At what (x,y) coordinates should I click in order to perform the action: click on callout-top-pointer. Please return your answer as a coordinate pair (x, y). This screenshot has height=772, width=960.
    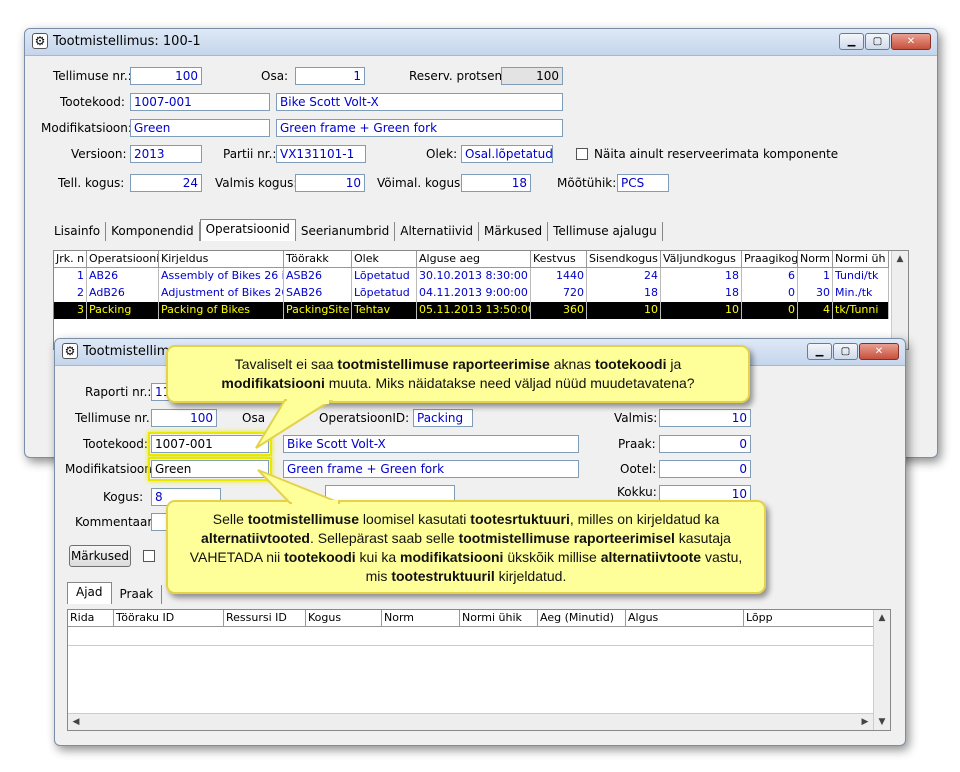
    Looking at the image, I should click on (294, 423).